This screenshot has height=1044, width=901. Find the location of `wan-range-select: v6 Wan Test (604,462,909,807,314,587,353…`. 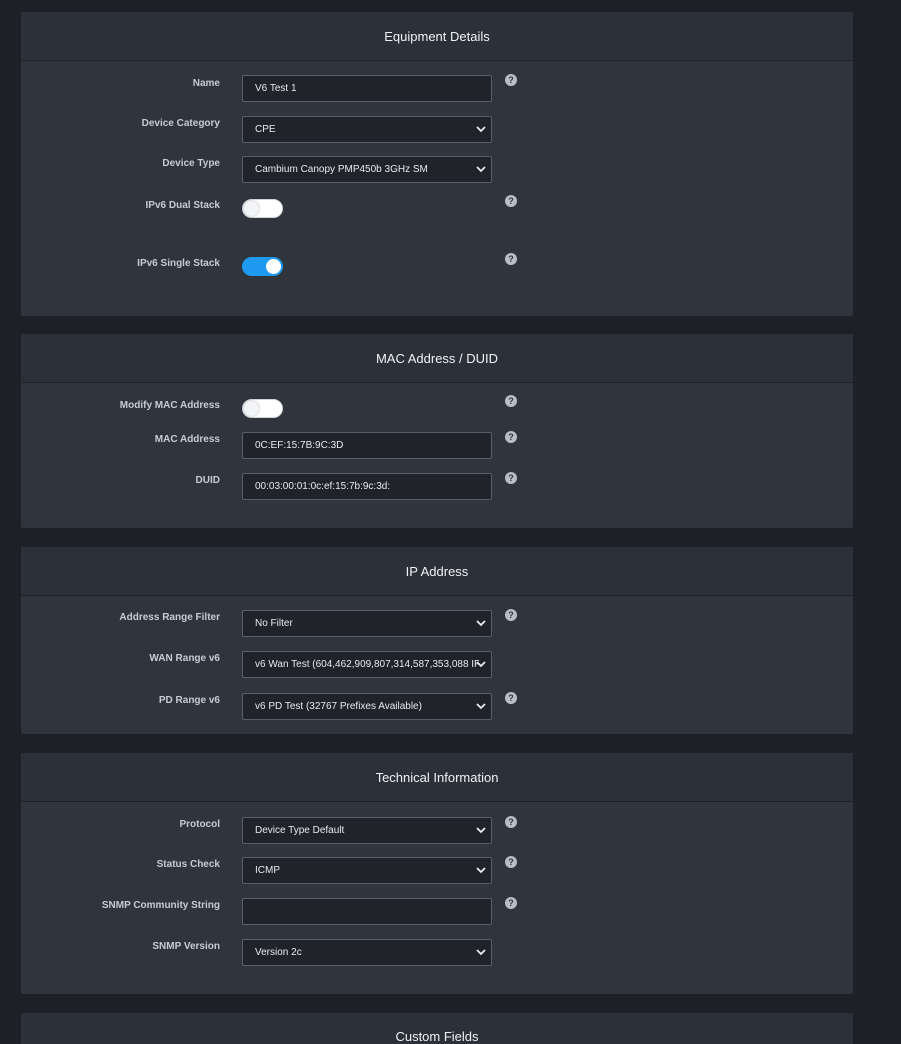

wan-range-select: v6 Wan Test (604,462,909,807,314,587,353… is located at coordinates (367, 664).